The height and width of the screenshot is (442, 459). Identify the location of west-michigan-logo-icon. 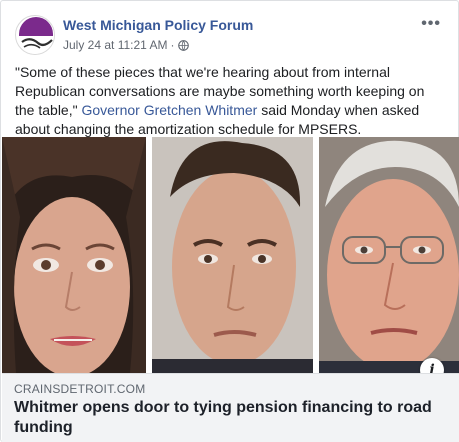
(35, 35).